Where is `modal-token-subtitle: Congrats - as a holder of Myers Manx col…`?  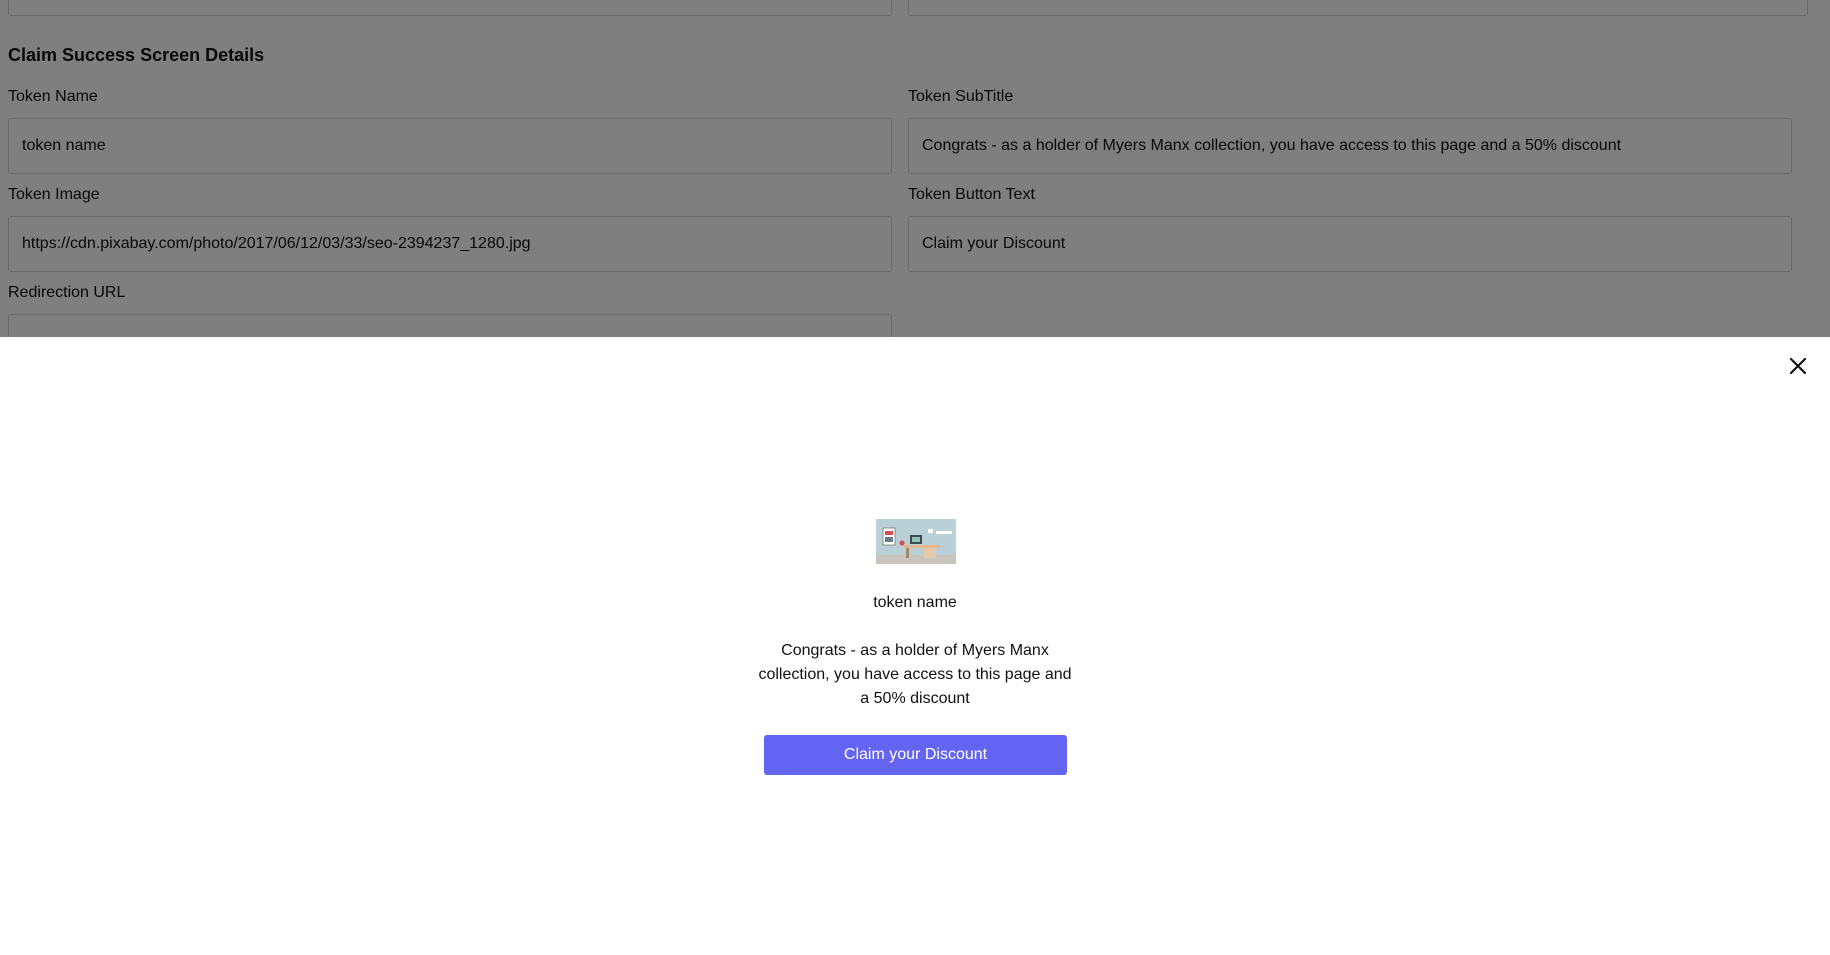 modal-token-subtitle: Congrats - as a holder of Myers Manx col… is located at coordinates (915, 674).